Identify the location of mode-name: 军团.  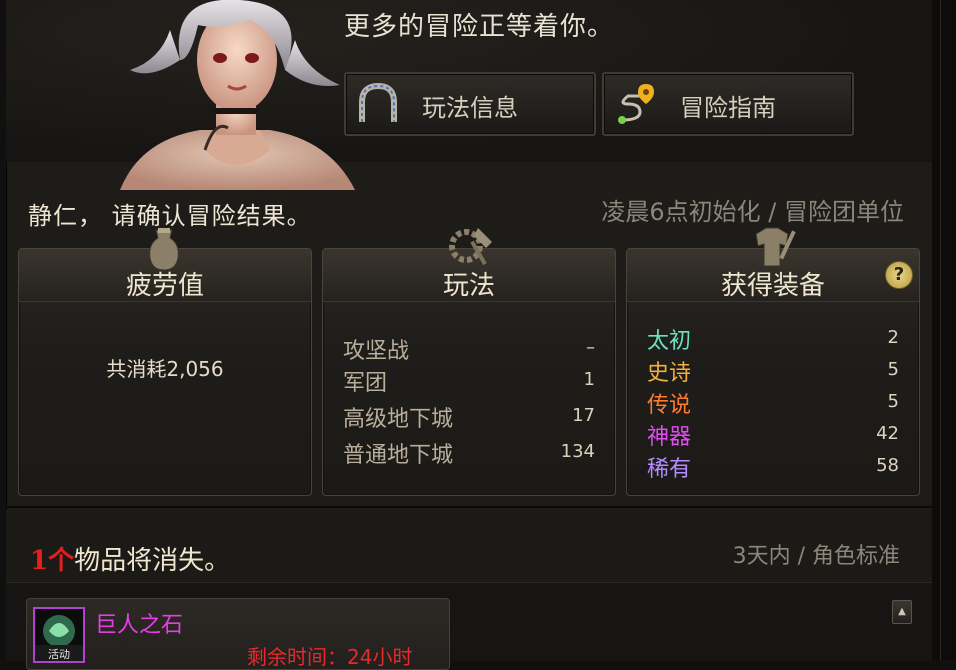
(365, 383).